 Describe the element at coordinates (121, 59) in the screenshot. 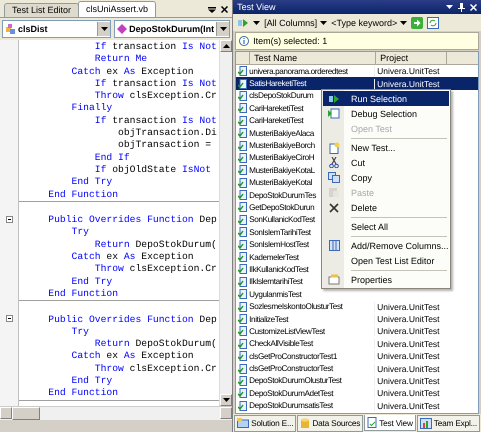

I see `code-line: Return Me` at that location.